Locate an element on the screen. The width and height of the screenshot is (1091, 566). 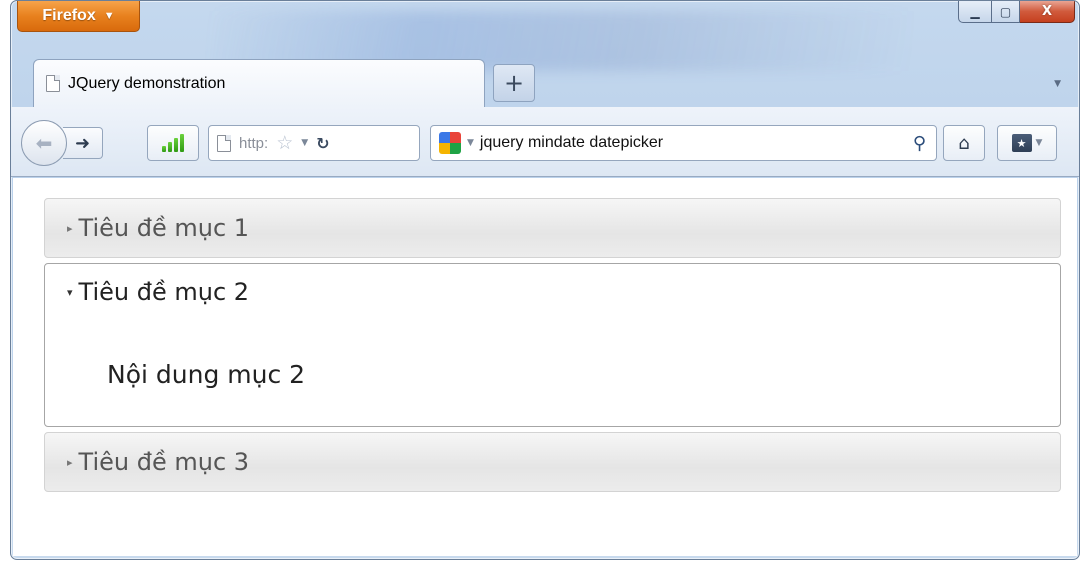
bookmarks-dropdown-icon: ▼ is located at coordinates (1039, 143).